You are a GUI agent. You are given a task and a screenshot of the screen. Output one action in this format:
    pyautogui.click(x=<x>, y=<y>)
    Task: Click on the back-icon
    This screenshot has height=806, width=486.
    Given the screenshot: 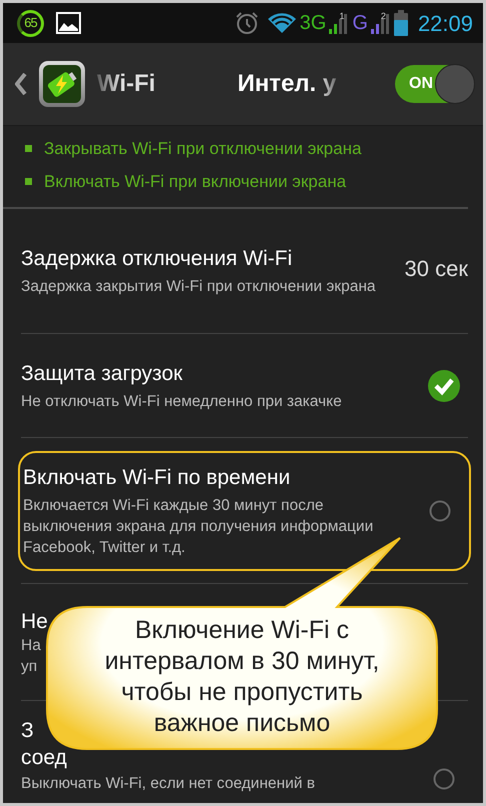 What is the action you would take?
    pyautogui.click(x=21, y=84)
    